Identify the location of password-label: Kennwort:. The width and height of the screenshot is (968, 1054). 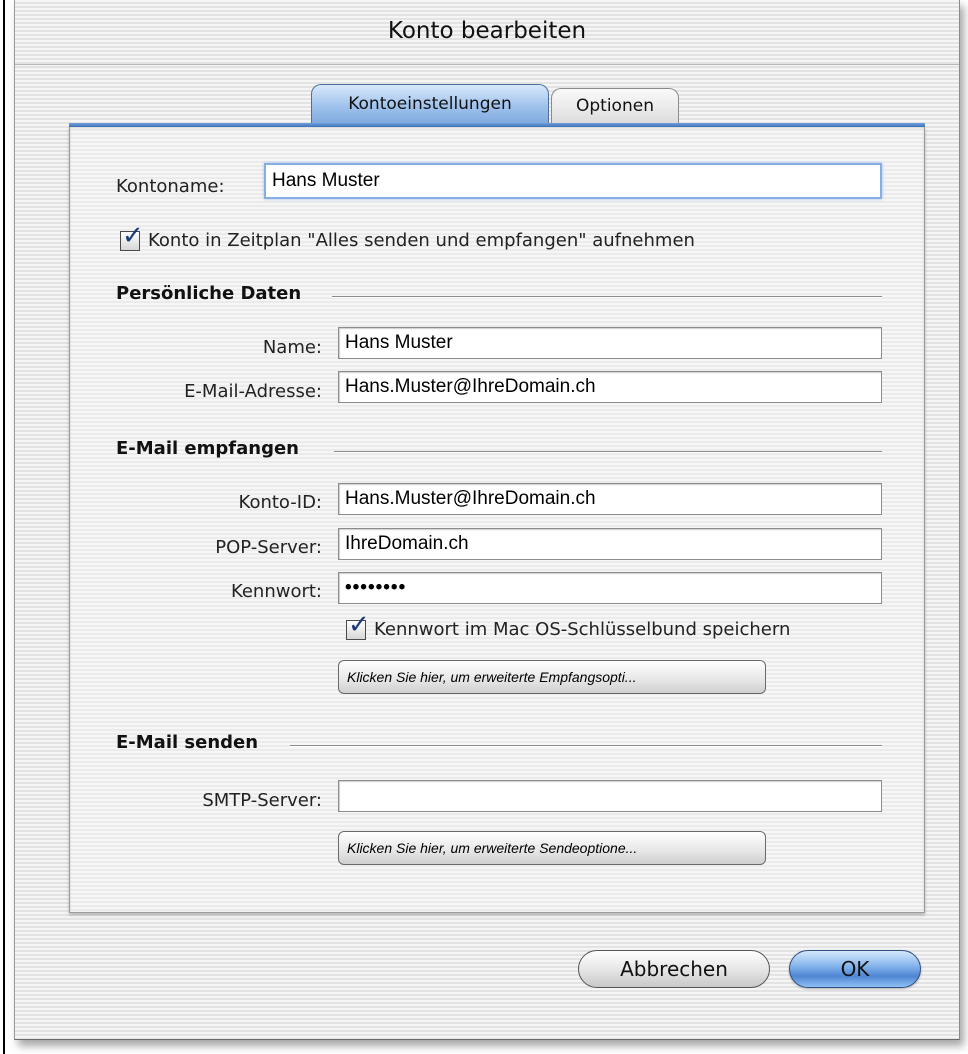
(276, 591).